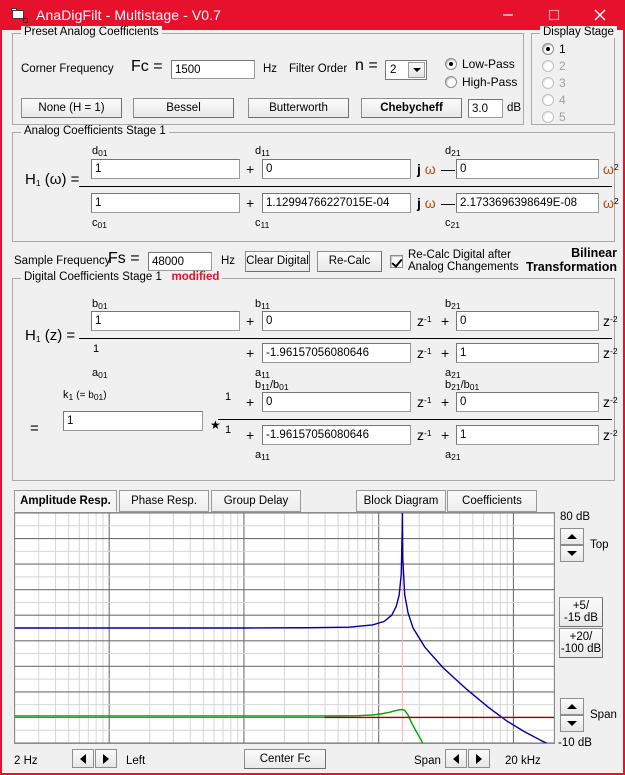  What do you see at coordinates (262, 151) in the screenshot?
I see `analog-d11-label: d11` at bounding box center [262, 151].